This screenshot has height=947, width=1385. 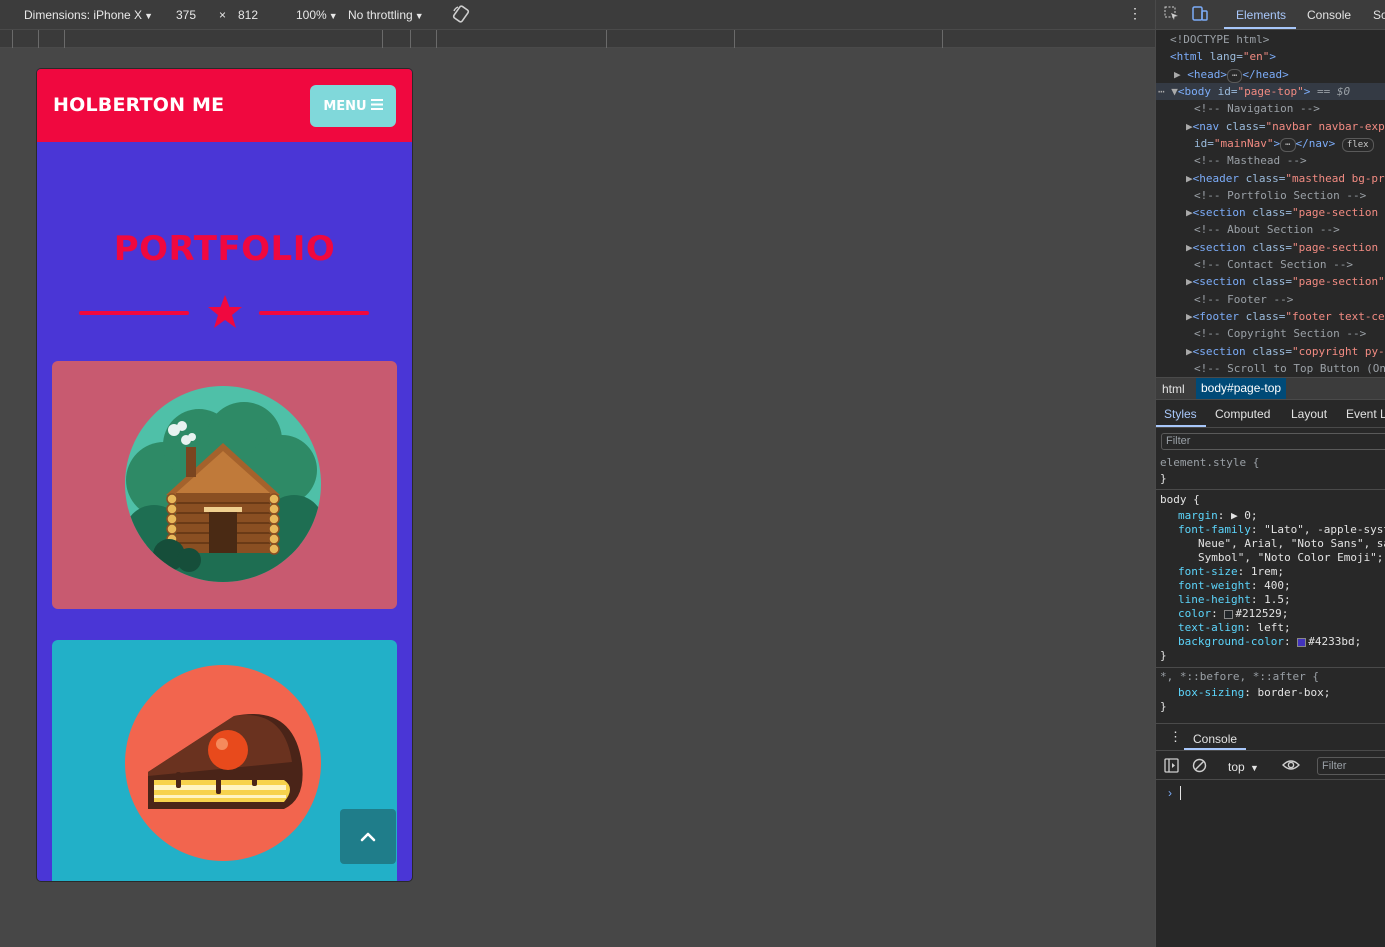 What do you see at coordinates (1171, 767) in the screenshot?
I see `sidebar-toggle-icon` at bounding box center [1171, 767].